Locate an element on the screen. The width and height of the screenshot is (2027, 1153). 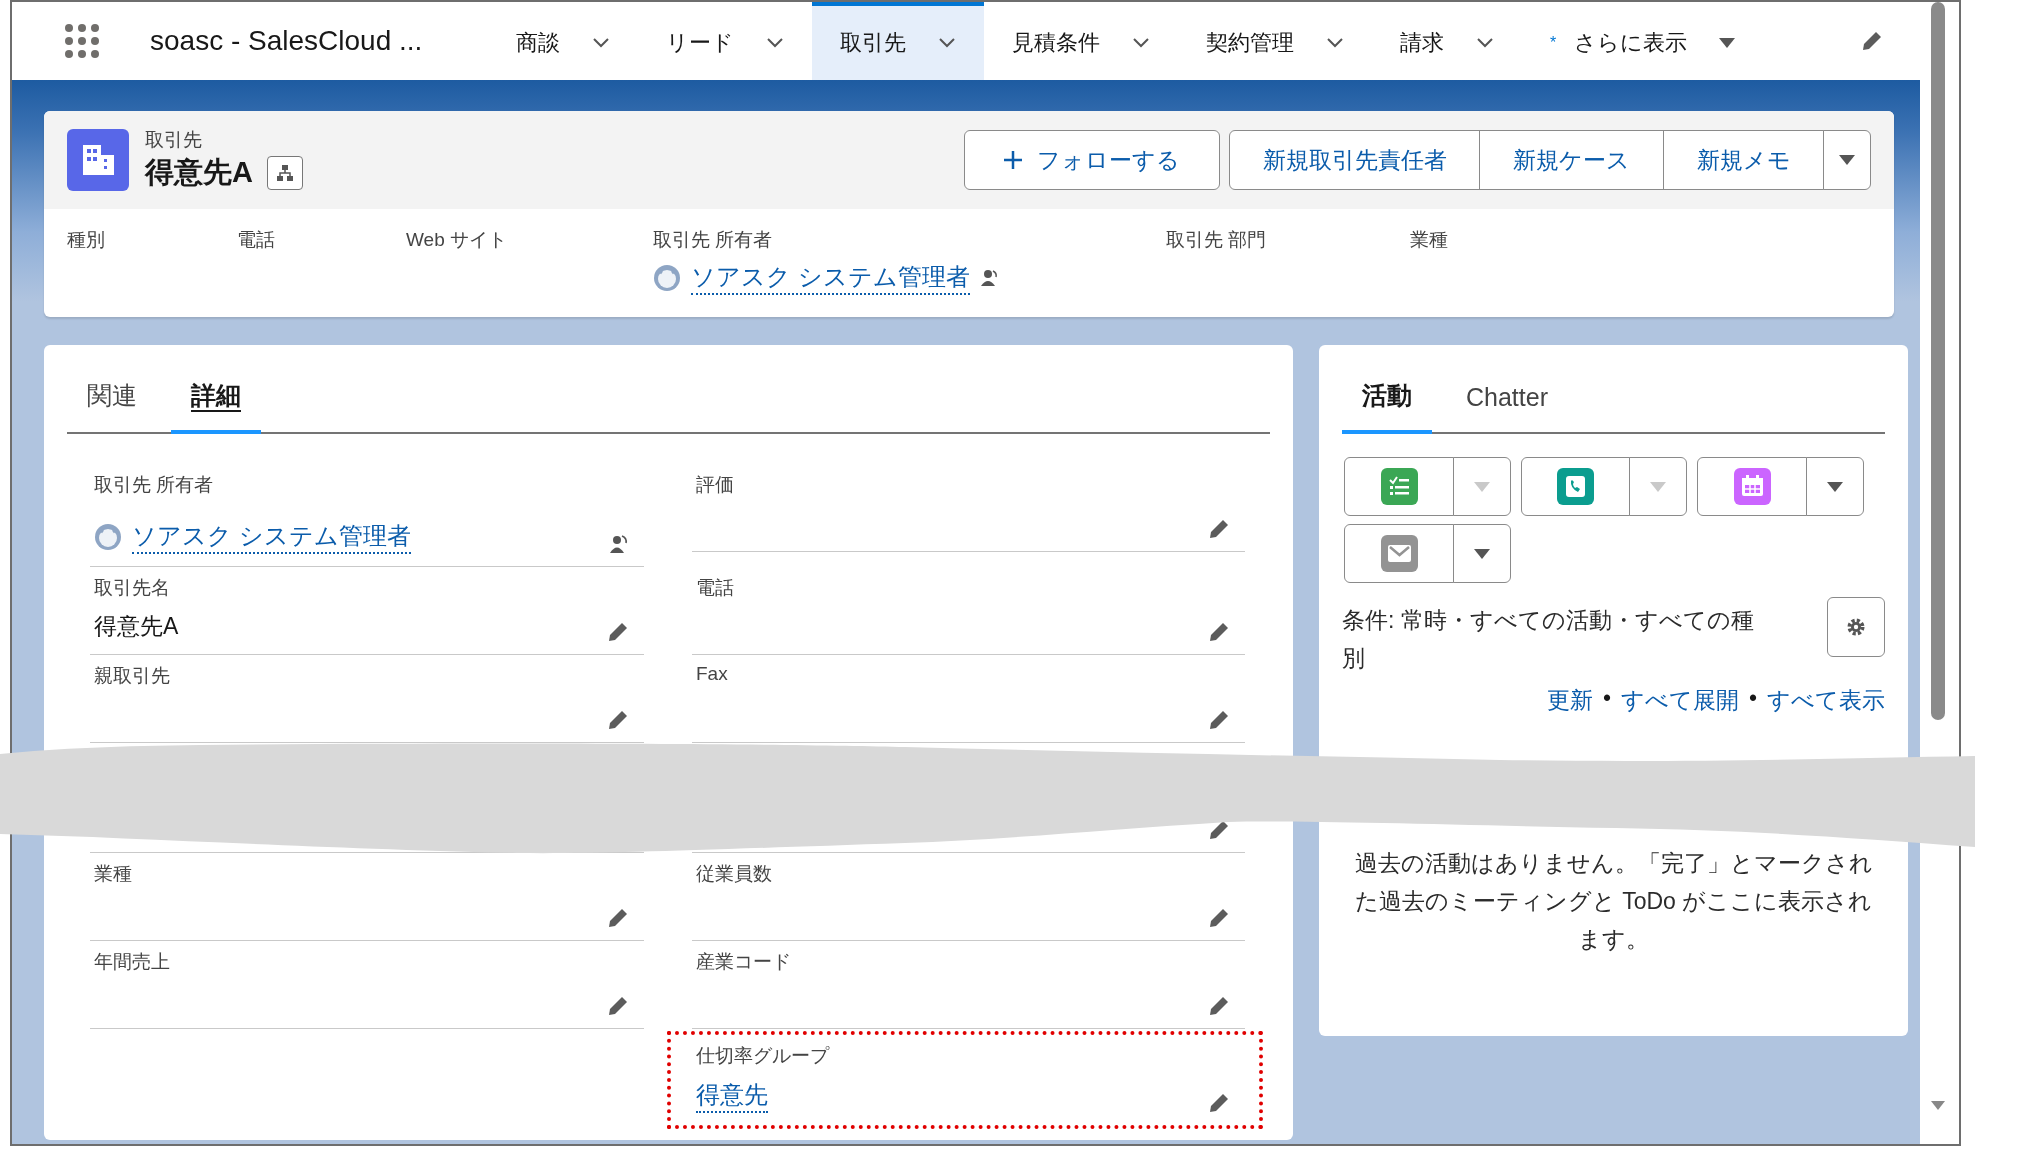
app-launcher-icon is located at coordinates (82, 41).